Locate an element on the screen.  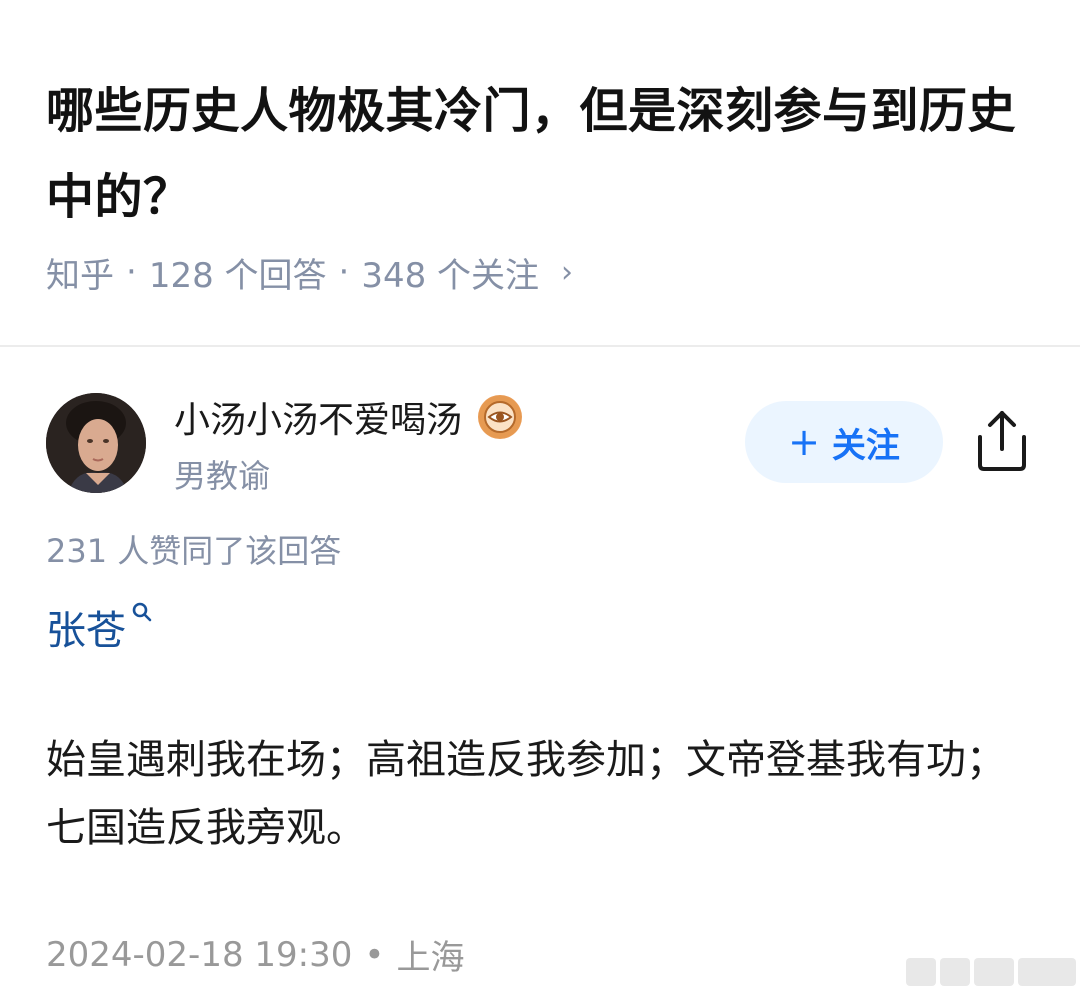
author-name: 小汤小汤不爱喝汤 is located at coordinates (318, 420).